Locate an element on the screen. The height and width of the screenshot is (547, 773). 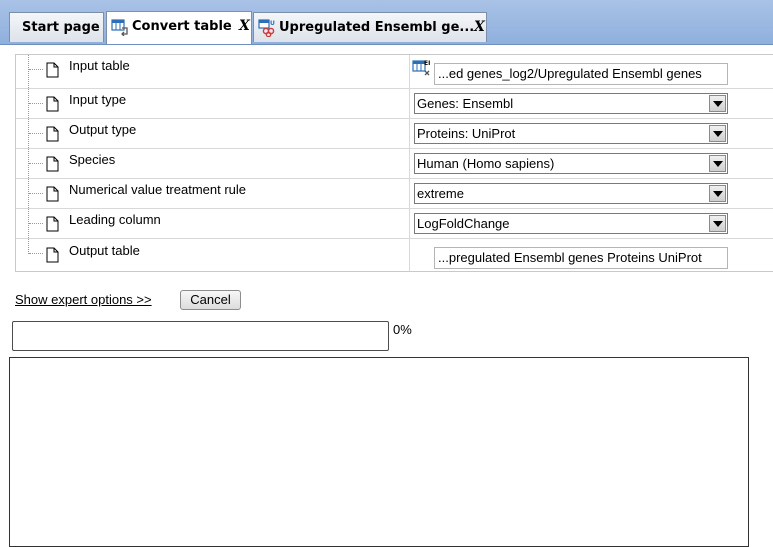
param-row-input-type: Input type Genes: Ensembl is located at coordinates (394, 103).